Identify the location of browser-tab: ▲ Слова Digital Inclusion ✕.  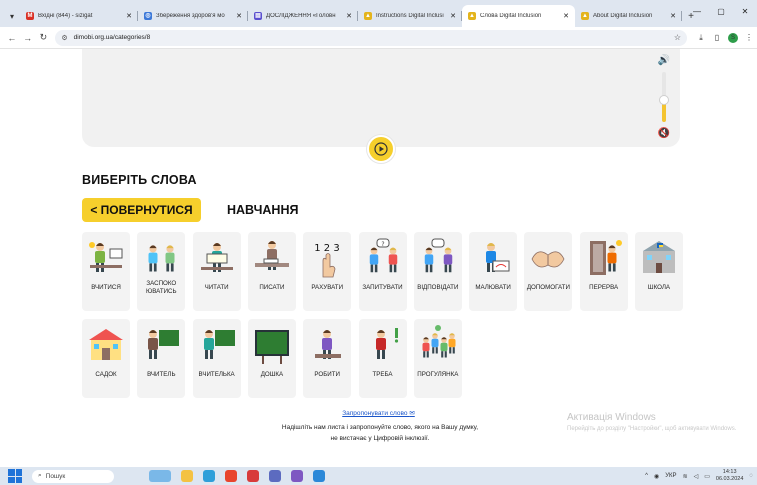
(518, 16).